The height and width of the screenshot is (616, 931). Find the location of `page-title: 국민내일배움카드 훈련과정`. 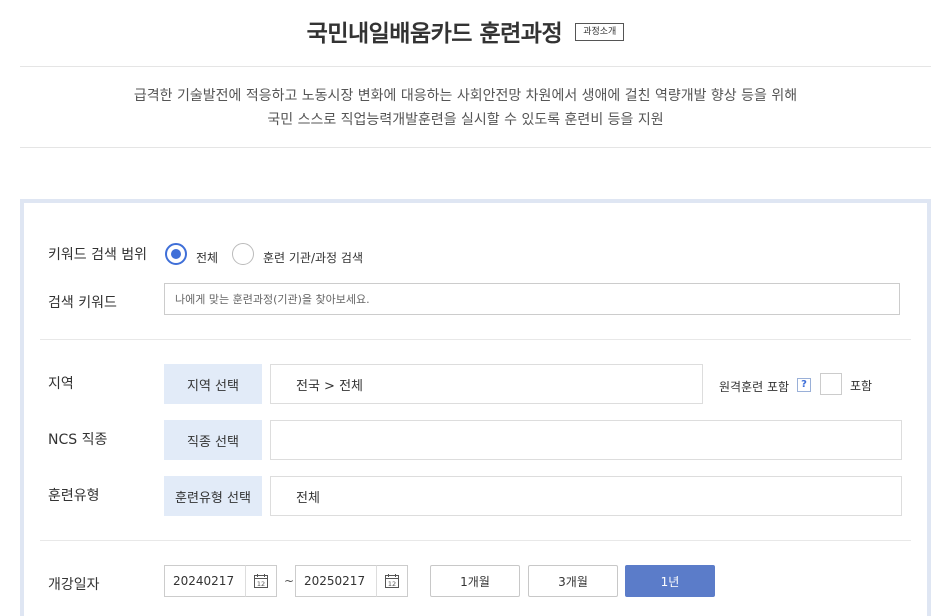

page-title: 국민내일배움카드 훈련과정 is located at coordinates (434, 34).